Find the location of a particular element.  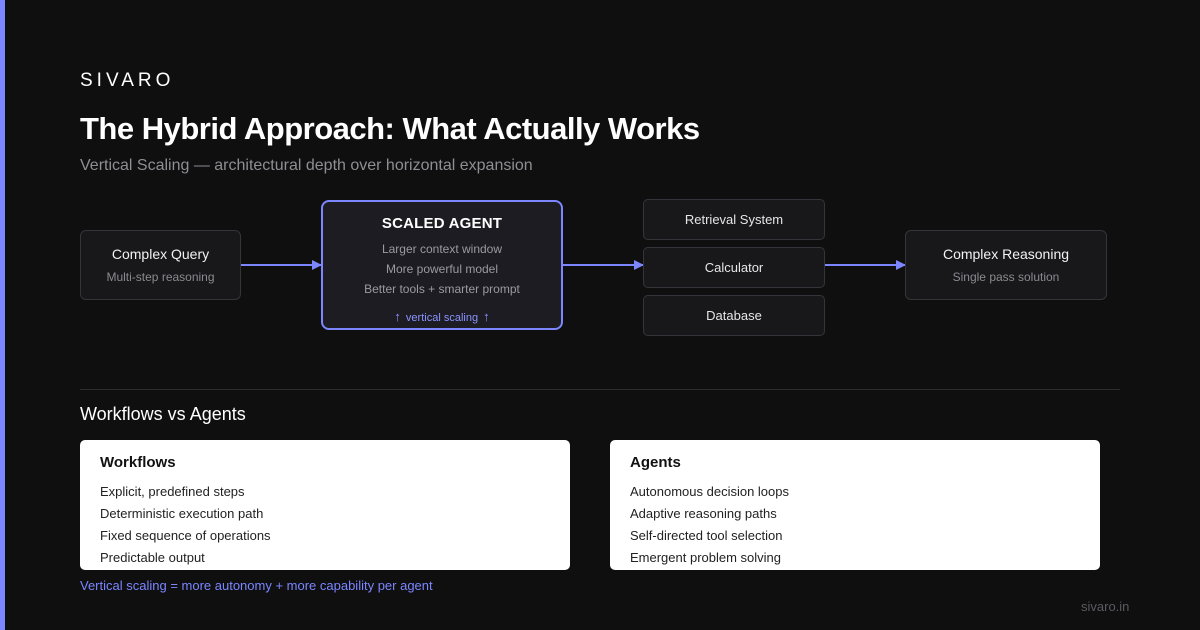

complex-query-sub: Multi-step reasoning is located at coordinates (160, 277).